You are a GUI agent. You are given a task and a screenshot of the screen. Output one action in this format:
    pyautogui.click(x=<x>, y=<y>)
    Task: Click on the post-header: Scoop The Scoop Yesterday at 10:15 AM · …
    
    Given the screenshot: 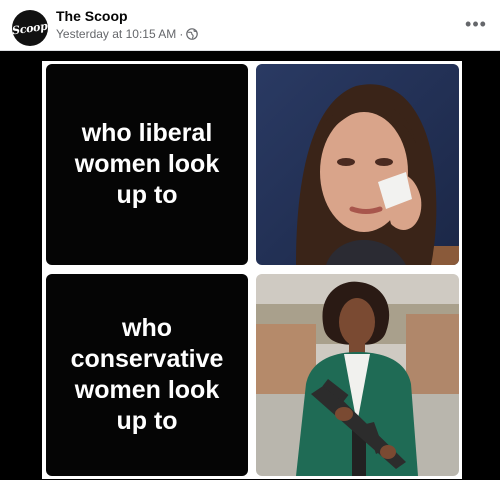 What is the action you would take?
    pyautogui.click(x=250, y=25)
    